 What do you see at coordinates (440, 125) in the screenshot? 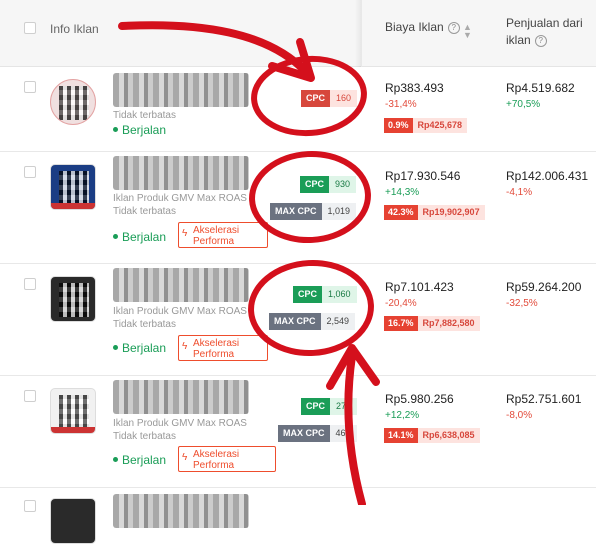
I see `roas-amount: Rp425,678` at bounding box center [440, 125].